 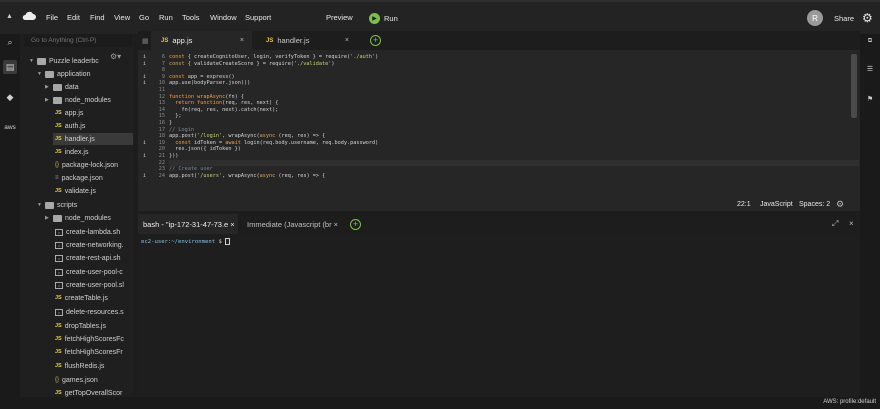 I want to click on tree-item-application: ▼ application, so click(x=63, y=74).